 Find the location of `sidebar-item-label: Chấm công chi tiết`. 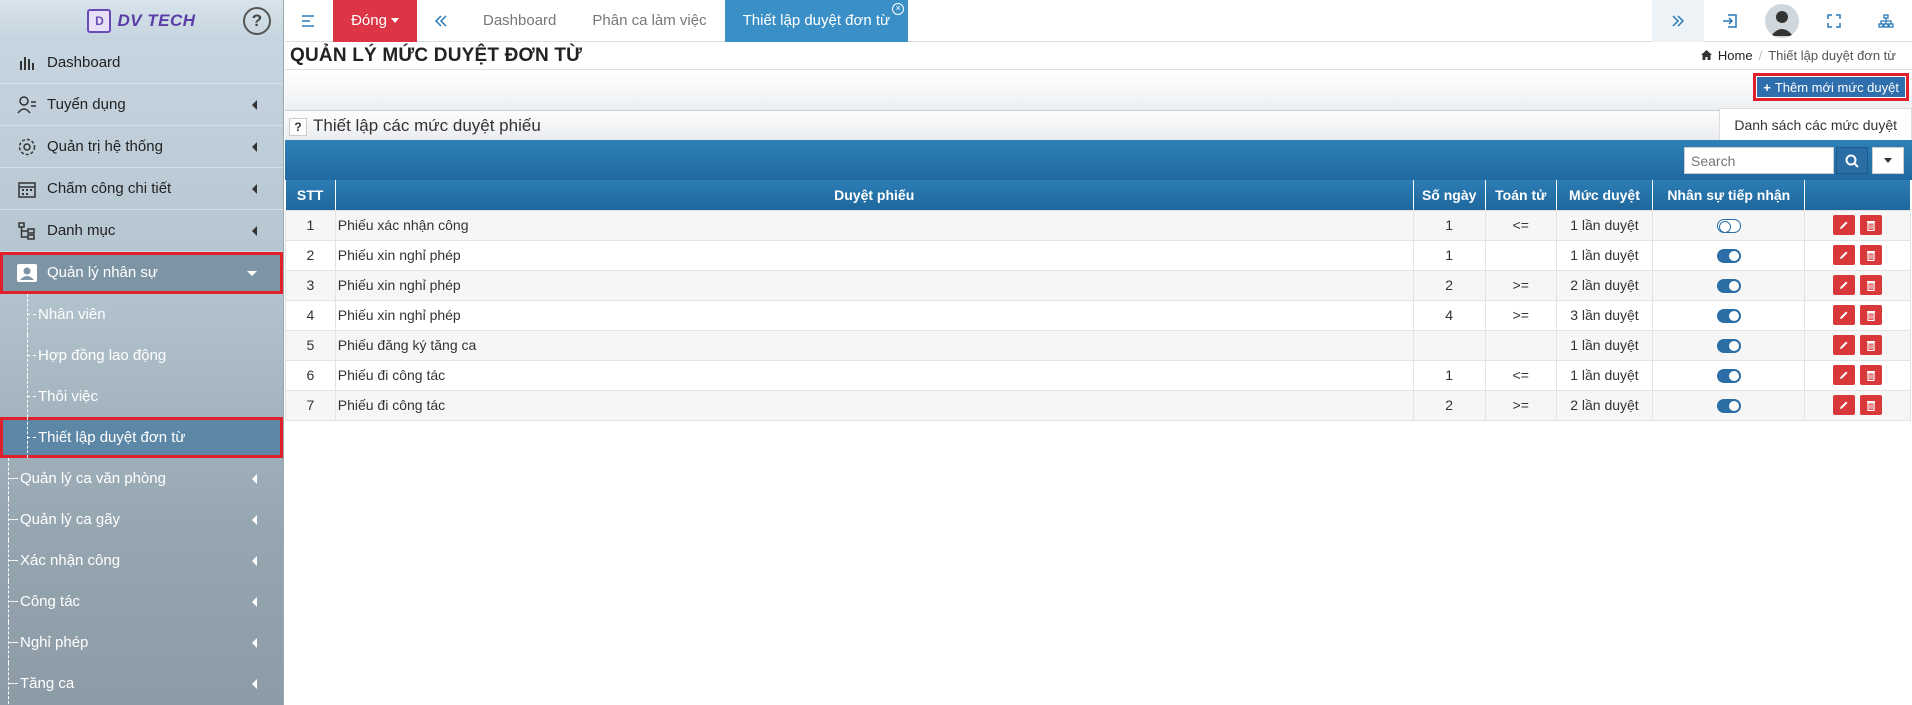

sidebar-item-label: Chấm công chi tiết is located at coordinates (109, 188).